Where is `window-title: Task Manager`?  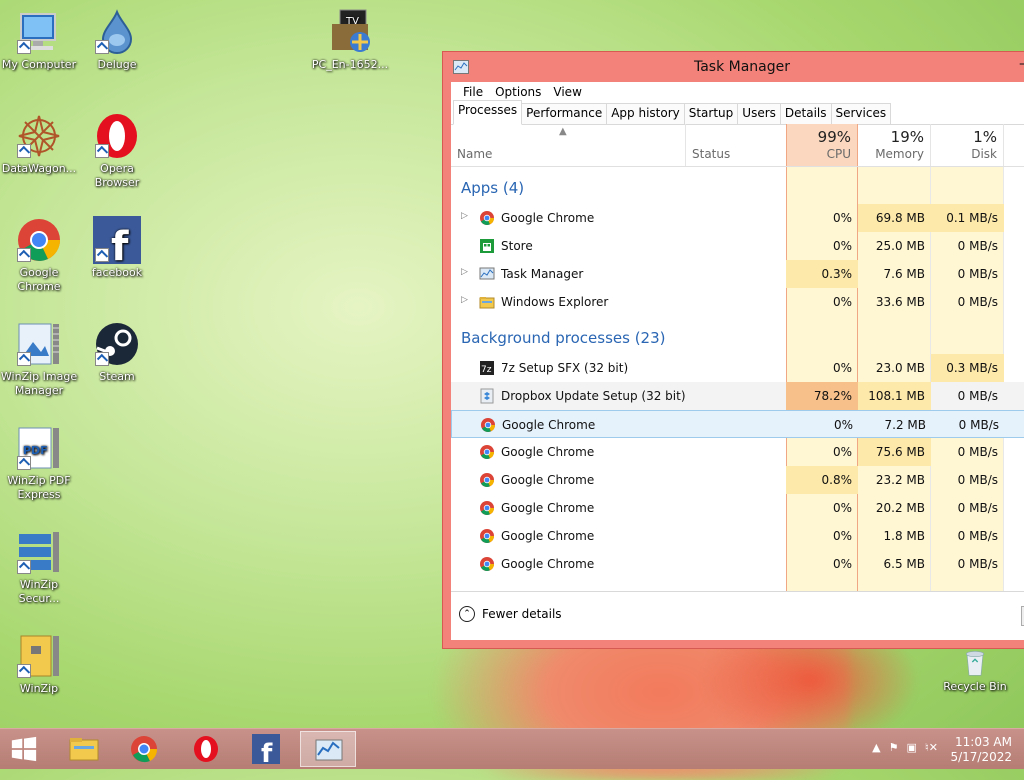
window-title: Task Manager is located at coordinates (742, 67).